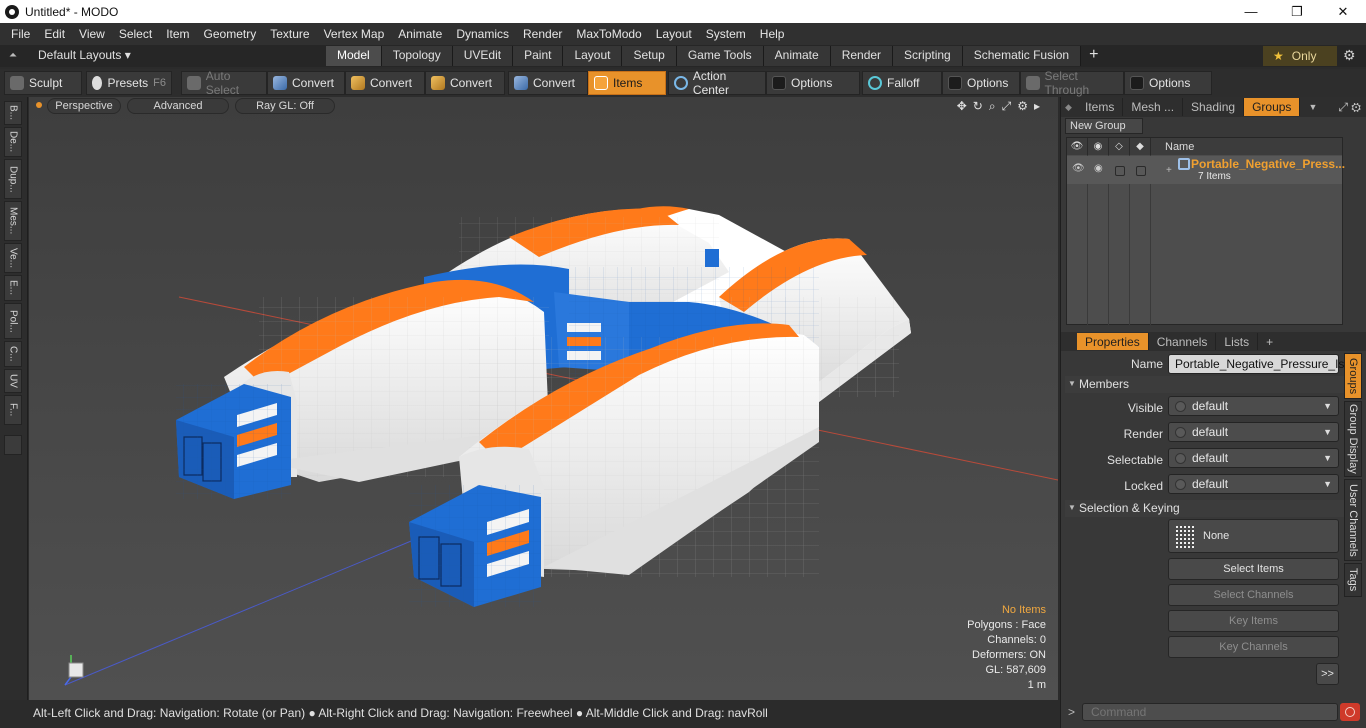  I want to click on only-toggle: ★ Only, so click(1300, 56).